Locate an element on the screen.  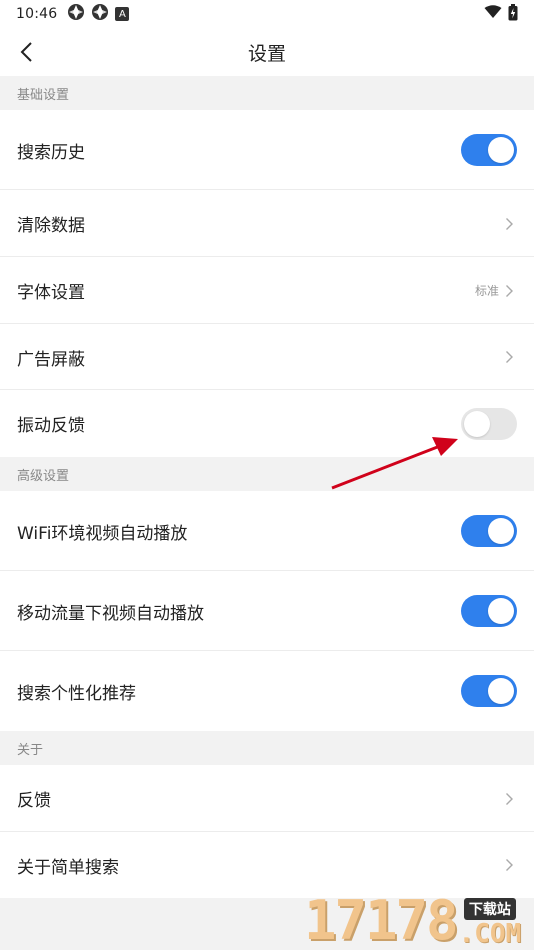
status-bar: 10:46 A is located at coordinates (267, 14).